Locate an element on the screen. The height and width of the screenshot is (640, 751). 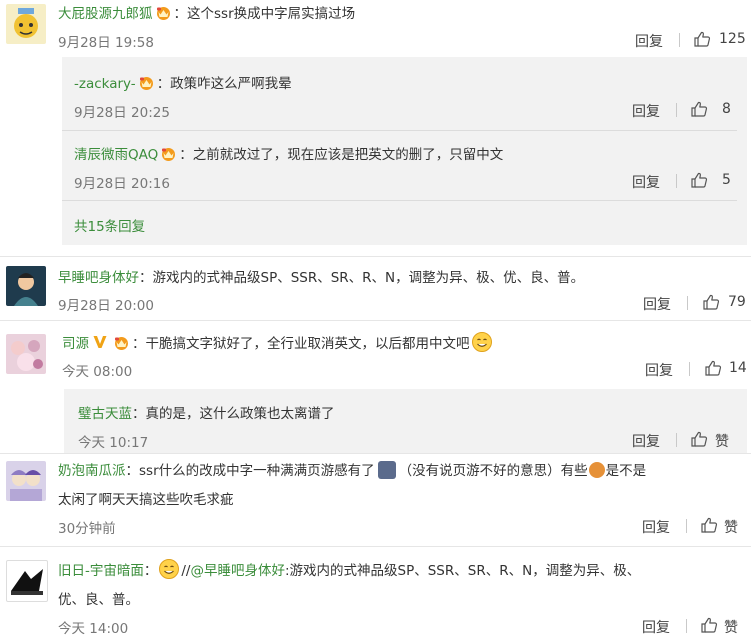
reply-time: 9月28日 20:25 is located at coordinates (122, 113).